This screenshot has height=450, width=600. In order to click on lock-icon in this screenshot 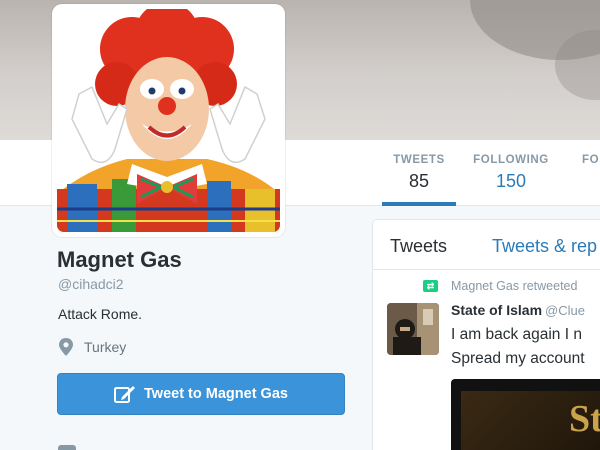, I will do `click(67, 447)`.